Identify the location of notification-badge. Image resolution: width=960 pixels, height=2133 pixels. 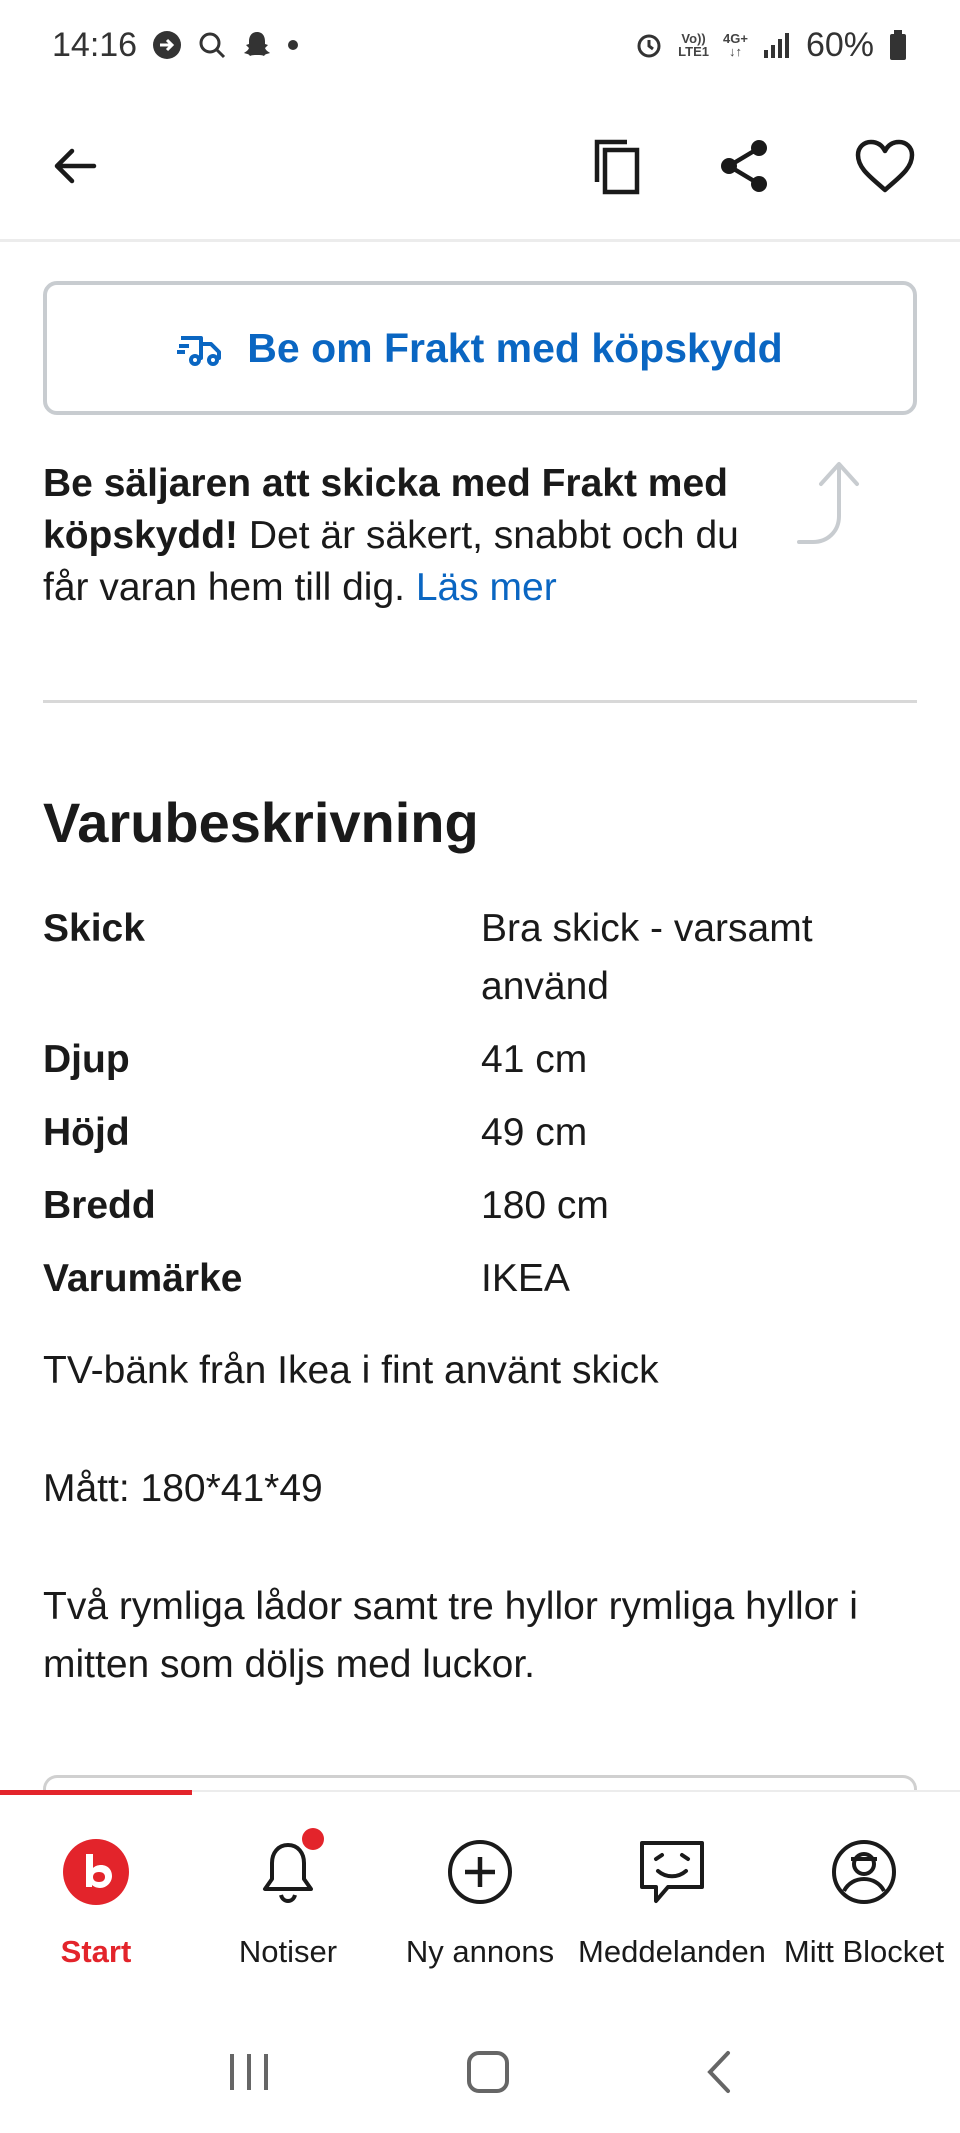
(313, 1839).